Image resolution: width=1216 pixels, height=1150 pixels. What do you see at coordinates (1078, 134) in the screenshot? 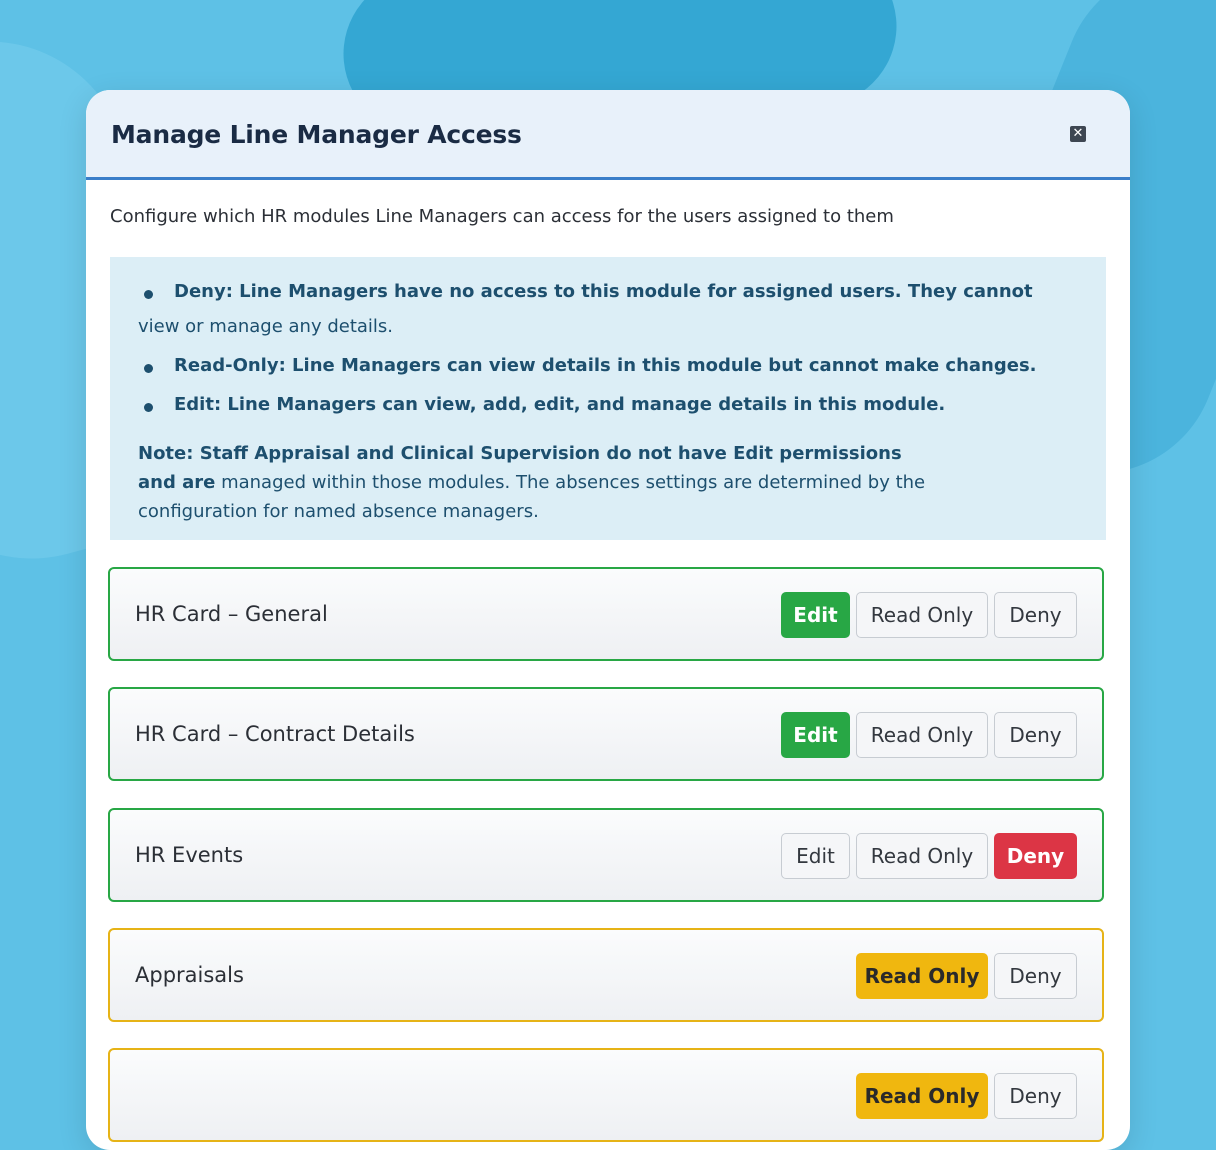
I see `close-icon: ✕` at bounding box center [1078, 134].